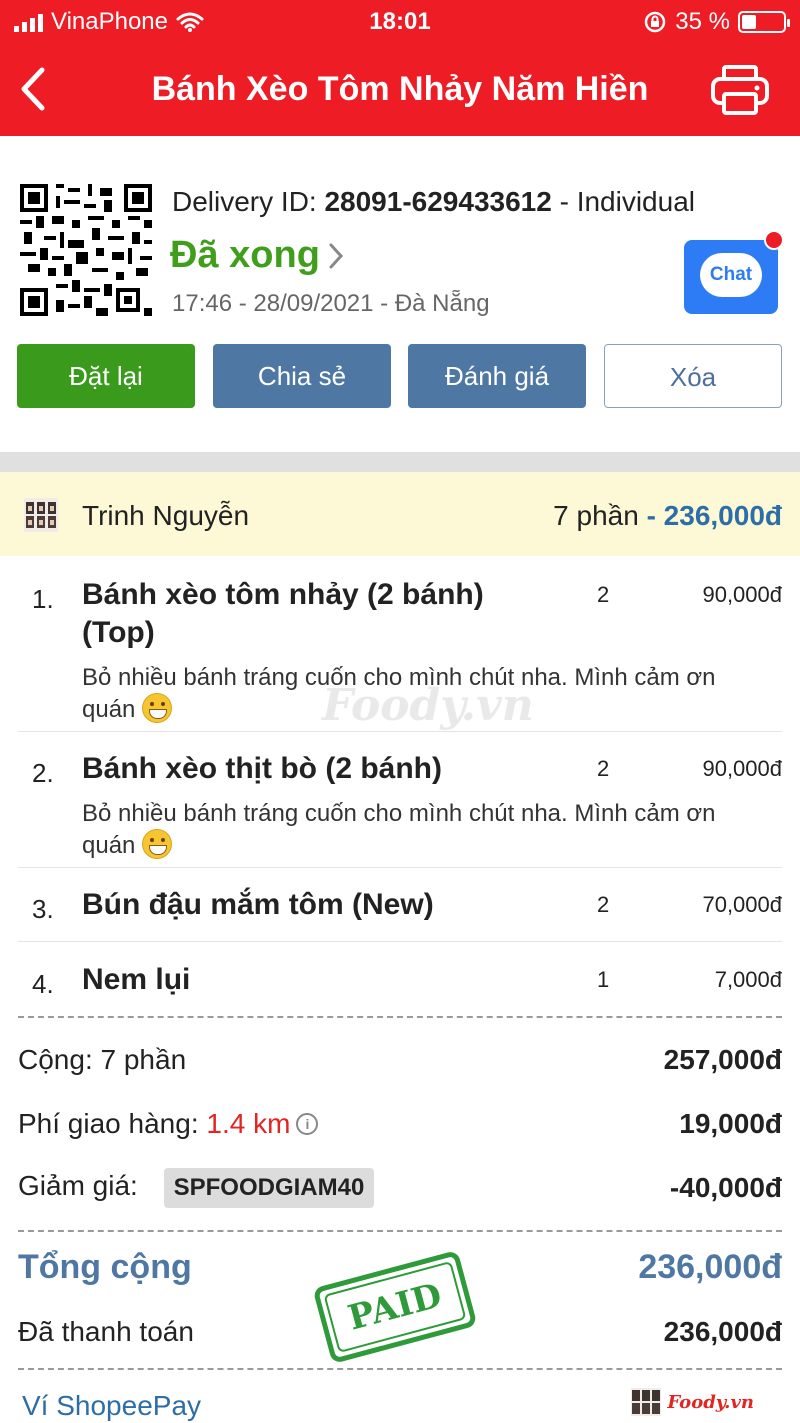  What do you see at coordinates (596, 515) in the screenshot?
I see `portion-count: 7 phần` at bounding box center [596, 515].